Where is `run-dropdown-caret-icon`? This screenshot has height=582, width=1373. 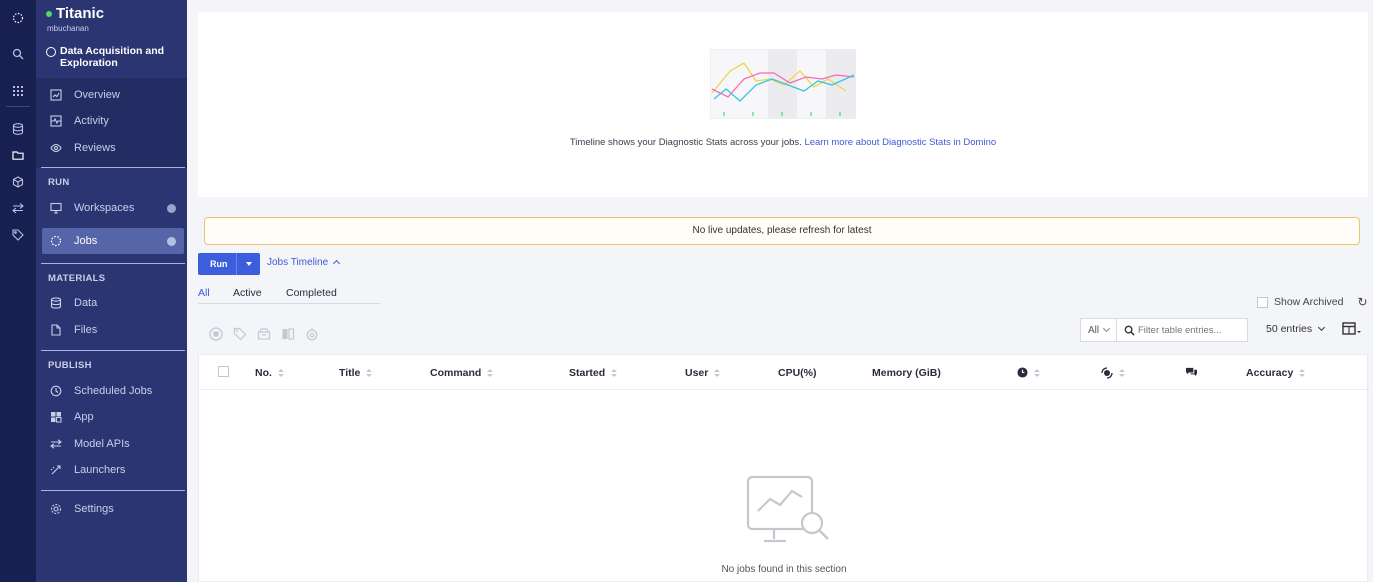 run-dropdown-caret-icon is located at coordinates (249, 264).